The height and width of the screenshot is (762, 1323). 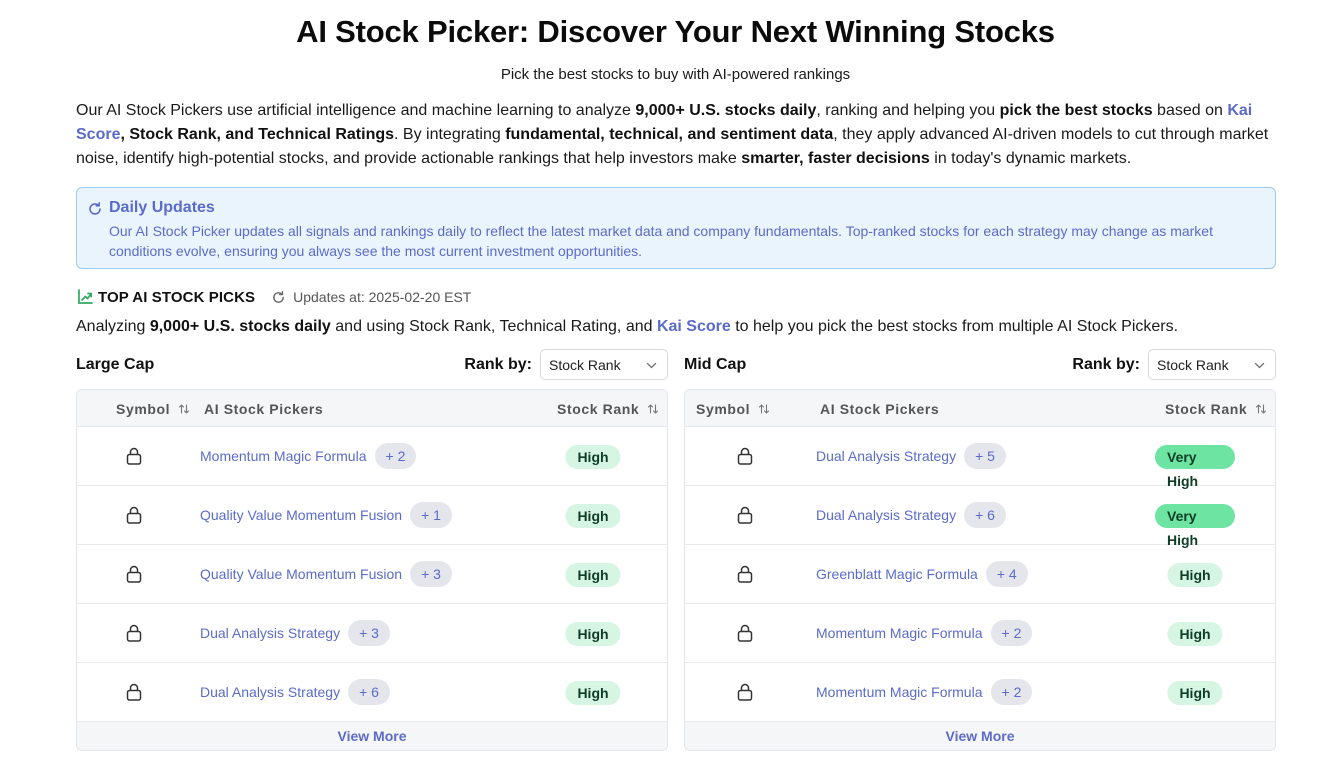 I want to click on picker-cell: Quality Value Momentum Fusion + 1, so click(x=326, y=515).